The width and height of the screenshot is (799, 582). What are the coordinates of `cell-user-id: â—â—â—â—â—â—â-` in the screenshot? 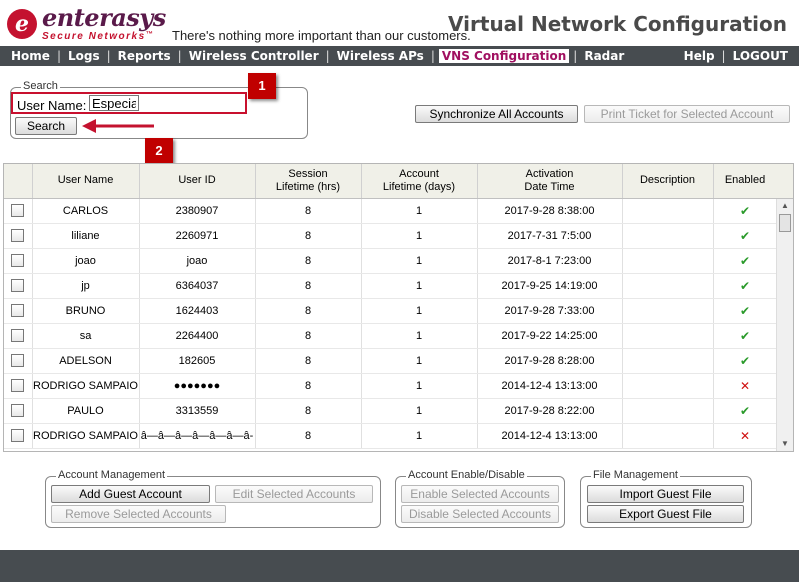 It's located at (197, 436).